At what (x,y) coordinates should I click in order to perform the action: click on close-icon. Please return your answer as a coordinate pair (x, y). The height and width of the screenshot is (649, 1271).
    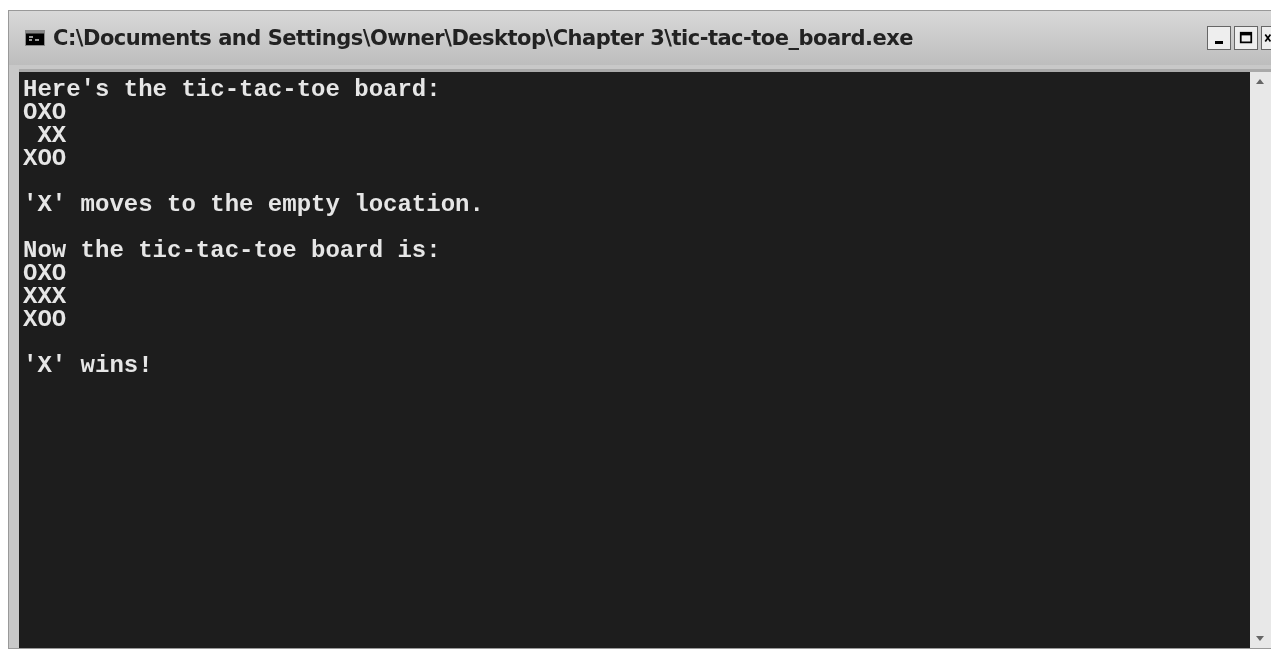
    Looking at the image, I should click on (1266, 38).